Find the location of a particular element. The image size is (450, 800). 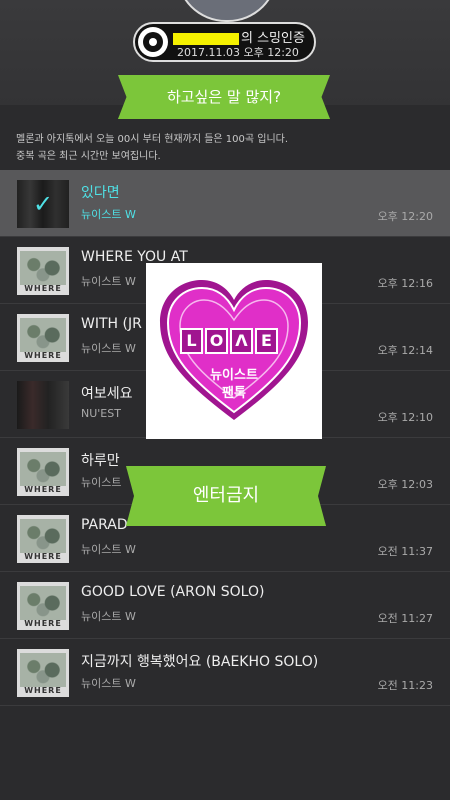

play-time: 오후 12:14 is located at coordinates (405, 350).